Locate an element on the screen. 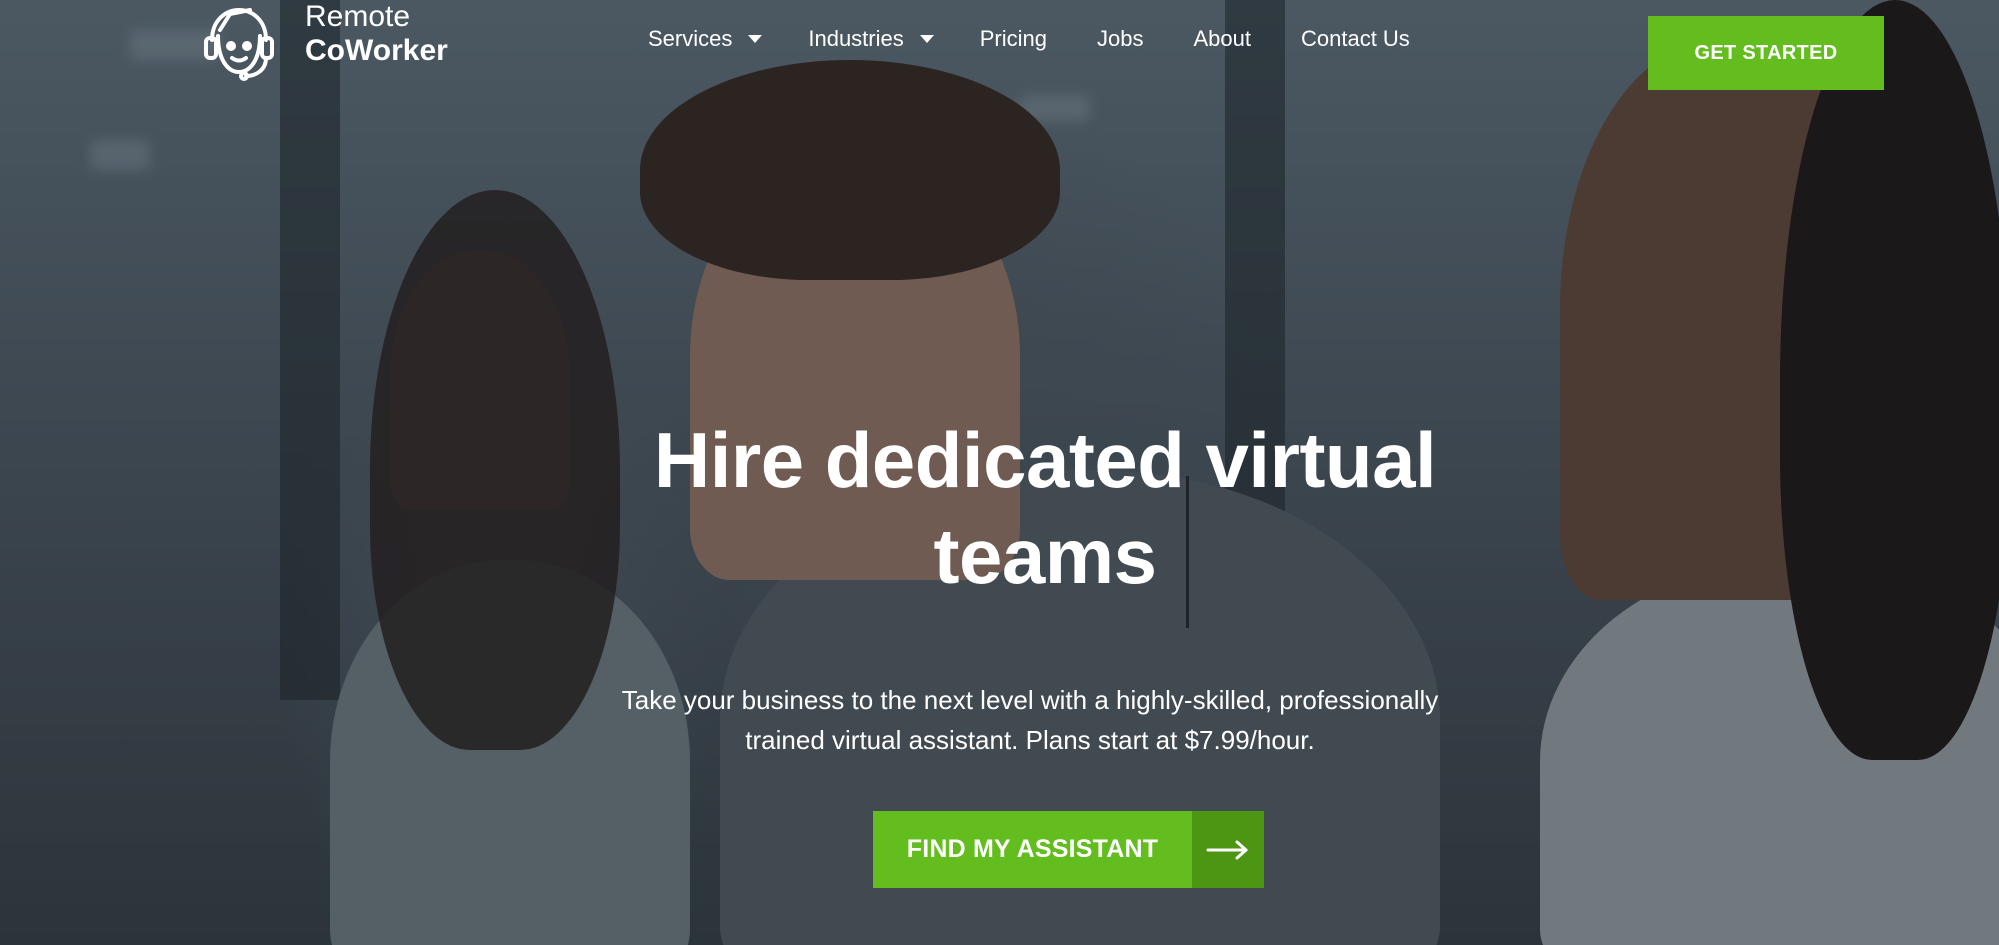  find-my-assistant-button: FIND MY ASSISTANT is located at coordinates (1068, 849).